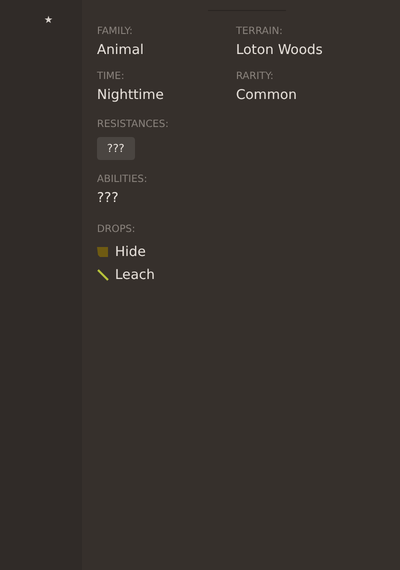 The height and width of the screenshot is (570, 400). I want to click on drop-name: Hide, so click(130, 252).